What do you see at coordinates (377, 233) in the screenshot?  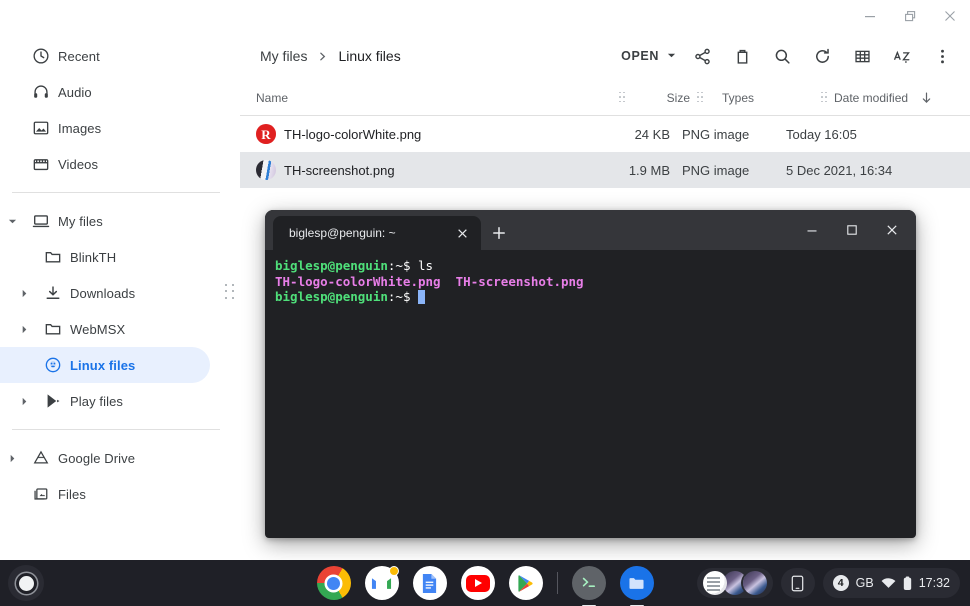 I see `terminal-tab: biglesp@penguin: ~` at bounding box center [377, 233].